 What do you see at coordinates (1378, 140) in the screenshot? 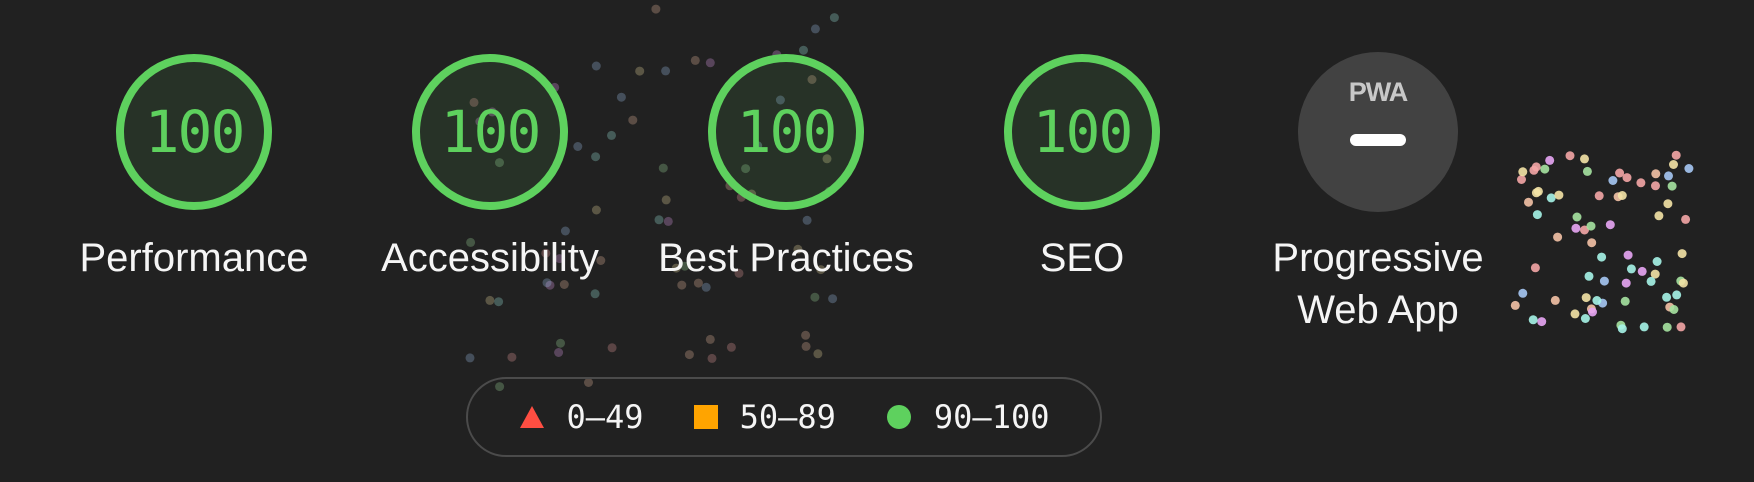
I see `dash-icon` at bounding box center [1378, 140].